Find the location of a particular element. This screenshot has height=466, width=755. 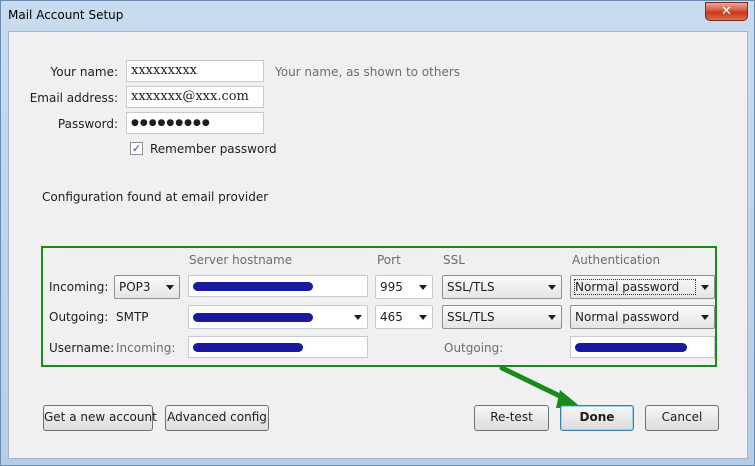

advanced-config-button: Advanced config is located at coordinates (217, 418).